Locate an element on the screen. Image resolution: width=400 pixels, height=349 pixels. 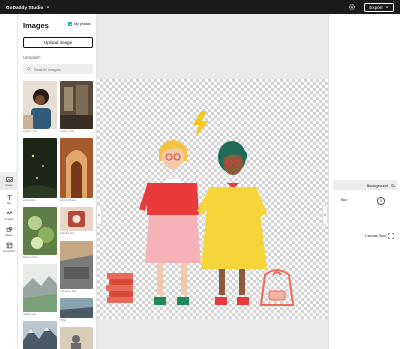
search-input is located at coordinates (61, 69).